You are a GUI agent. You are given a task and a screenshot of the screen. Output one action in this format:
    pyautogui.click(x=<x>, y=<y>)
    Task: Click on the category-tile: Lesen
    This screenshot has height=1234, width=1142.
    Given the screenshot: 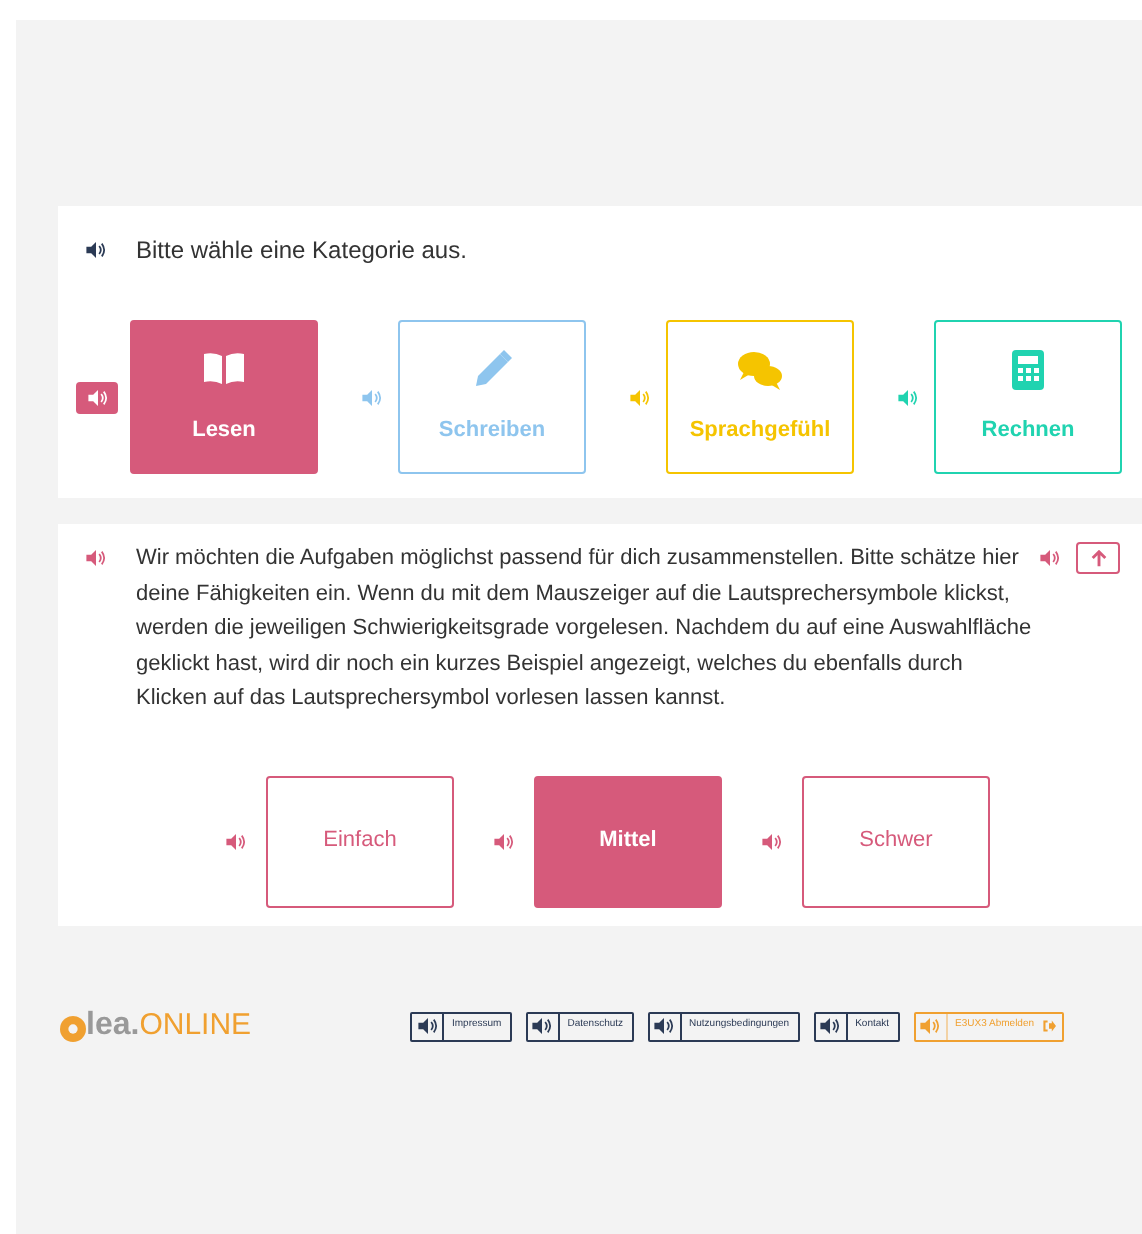 What is the action you would take?
    pyautogui.click(x=224, y=397)
    